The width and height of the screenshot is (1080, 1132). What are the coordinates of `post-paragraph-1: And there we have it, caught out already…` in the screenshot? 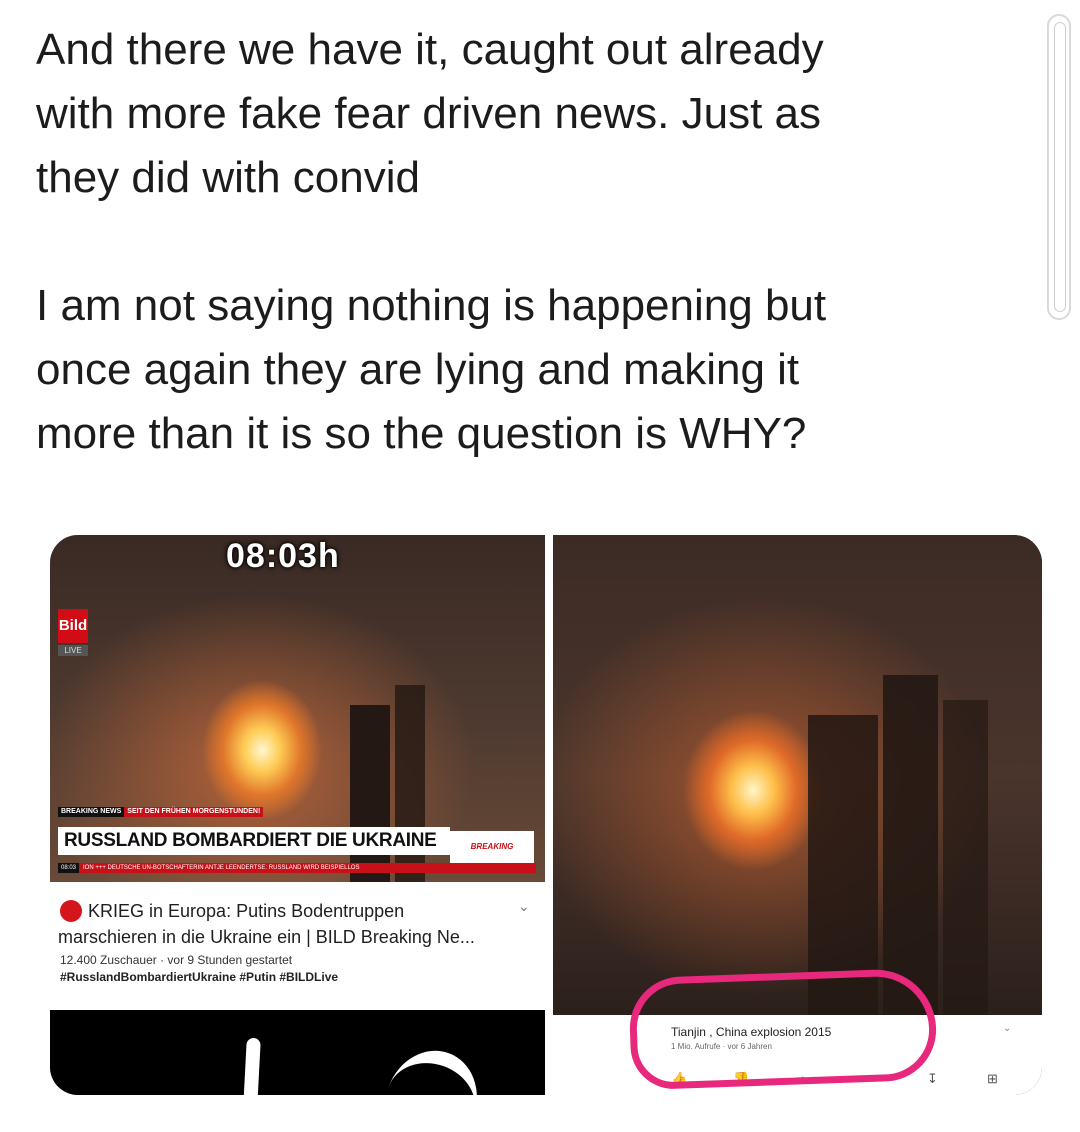 It's located at (430, 113).